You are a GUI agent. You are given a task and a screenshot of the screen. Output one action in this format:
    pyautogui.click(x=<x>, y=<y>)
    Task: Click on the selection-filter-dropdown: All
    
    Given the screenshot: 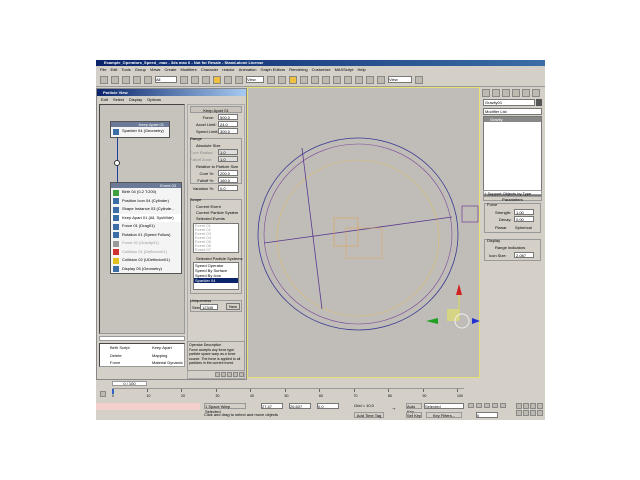 What is the action you would take?
    pyautogui.click(x=166, y=79)
    